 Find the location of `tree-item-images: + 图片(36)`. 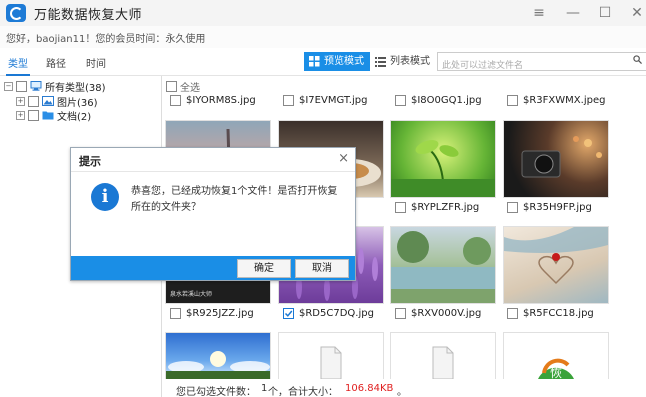

tree-item-images: + 图片(36) is located at coordinates (57, 101).